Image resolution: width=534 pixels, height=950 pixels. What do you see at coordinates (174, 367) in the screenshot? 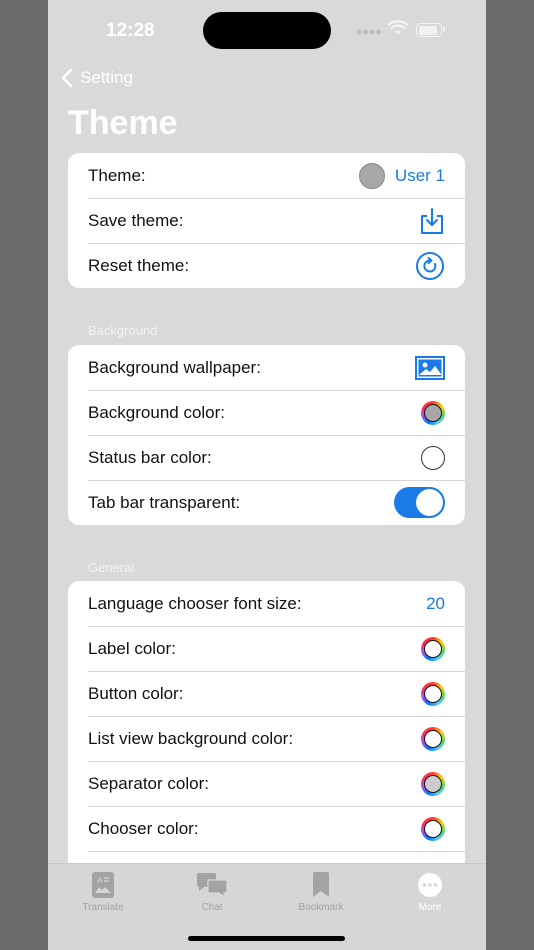
I see `background-wallpaper-label: Background wallpaper:` at bounding box center [174, 367].